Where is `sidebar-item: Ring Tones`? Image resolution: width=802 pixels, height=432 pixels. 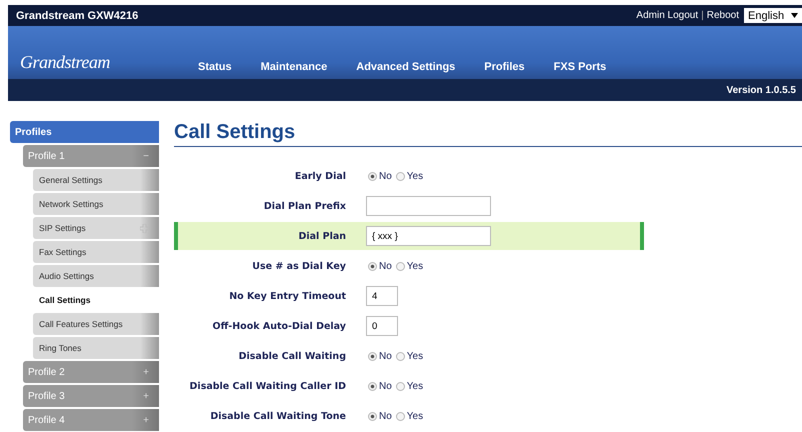 sidebar-item: Ring Tones is located at coordinates (96, 348).